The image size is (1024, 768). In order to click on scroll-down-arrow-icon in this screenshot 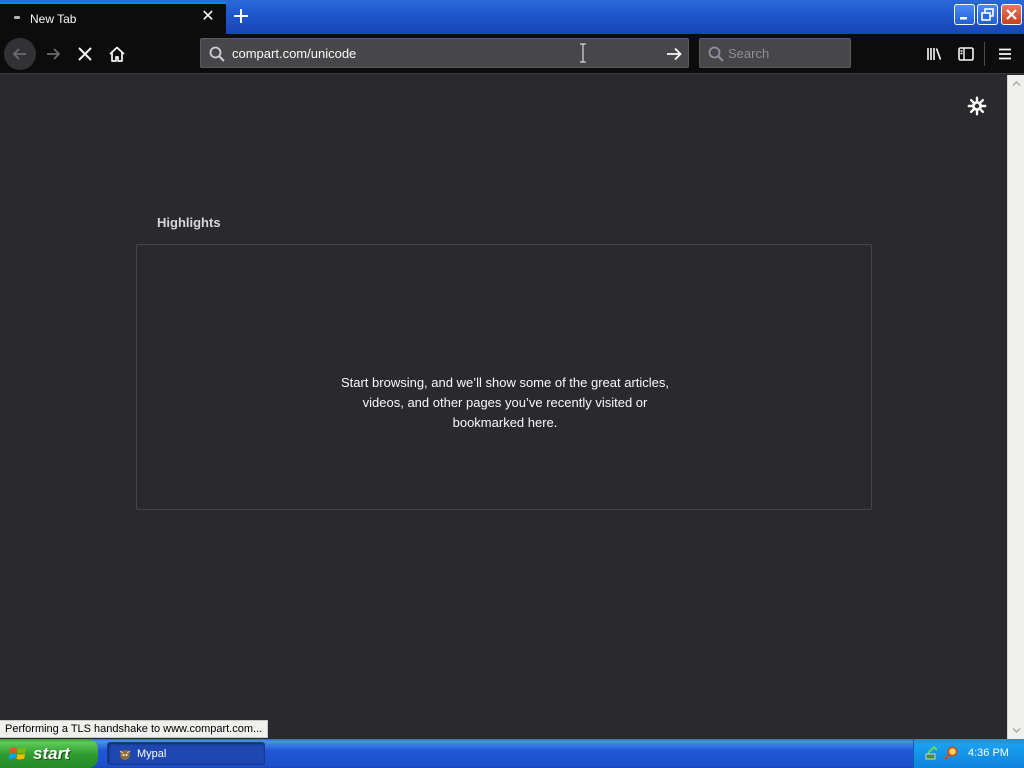, I will do `click(1016, 730)`.